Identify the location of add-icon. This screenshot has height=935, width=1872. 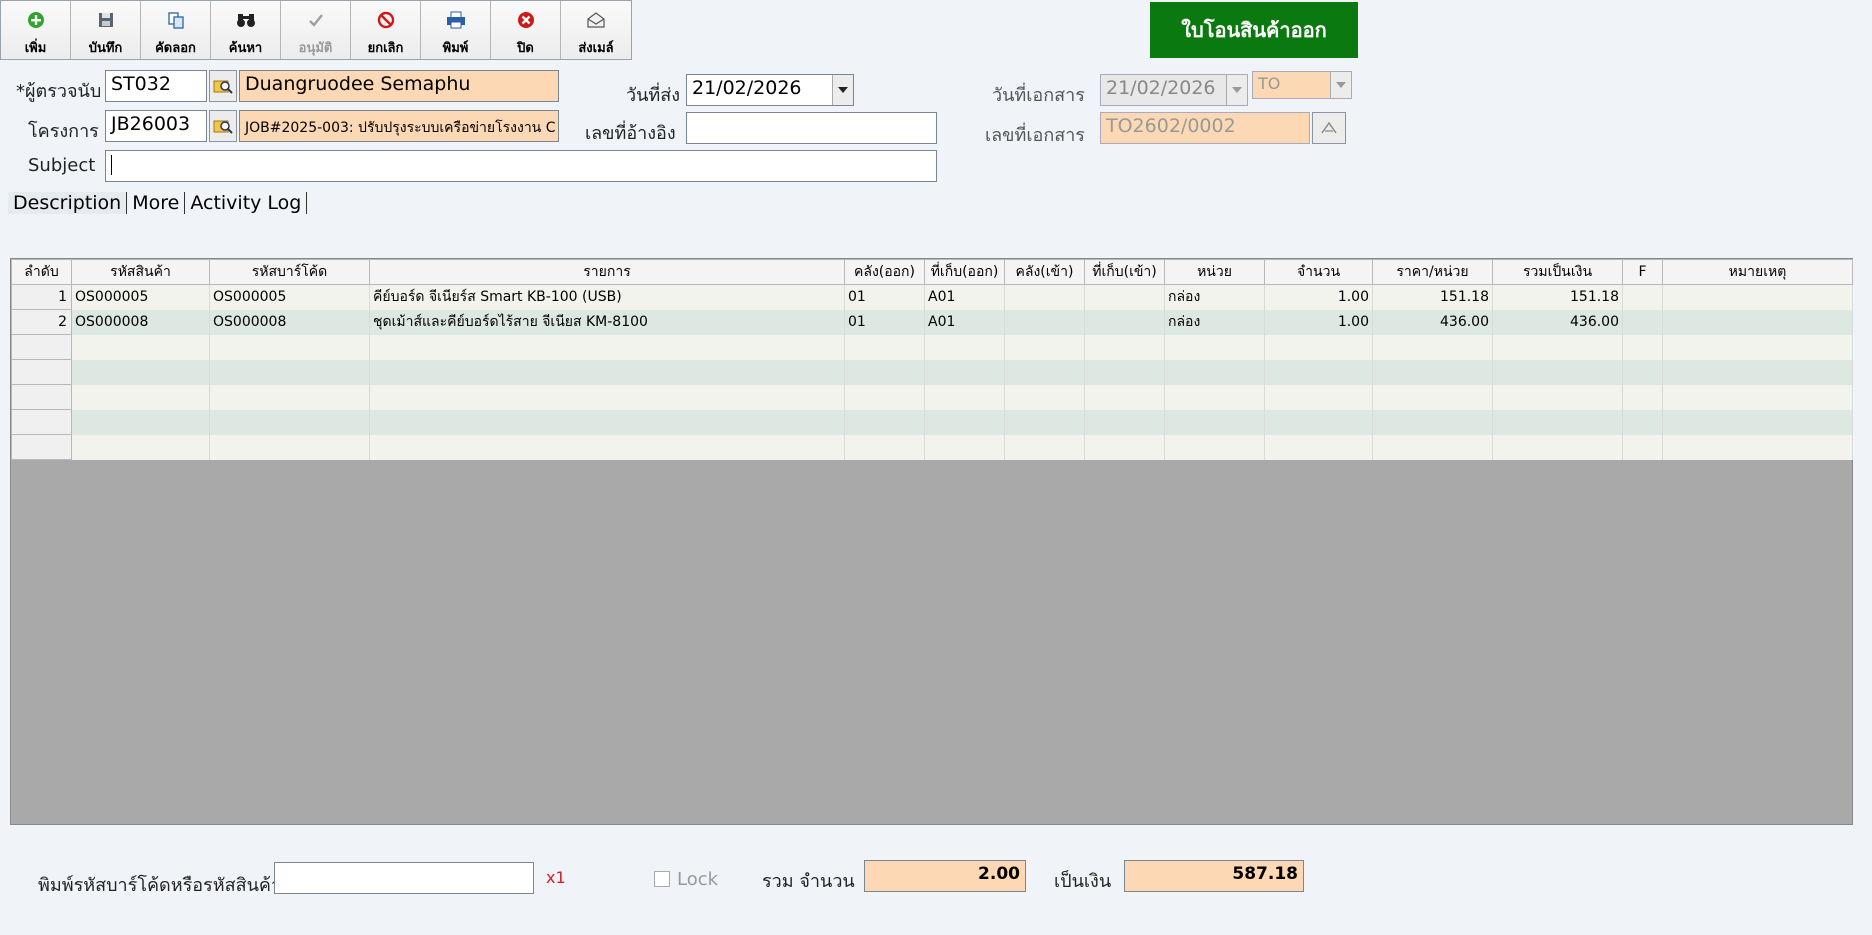
(36, 20).